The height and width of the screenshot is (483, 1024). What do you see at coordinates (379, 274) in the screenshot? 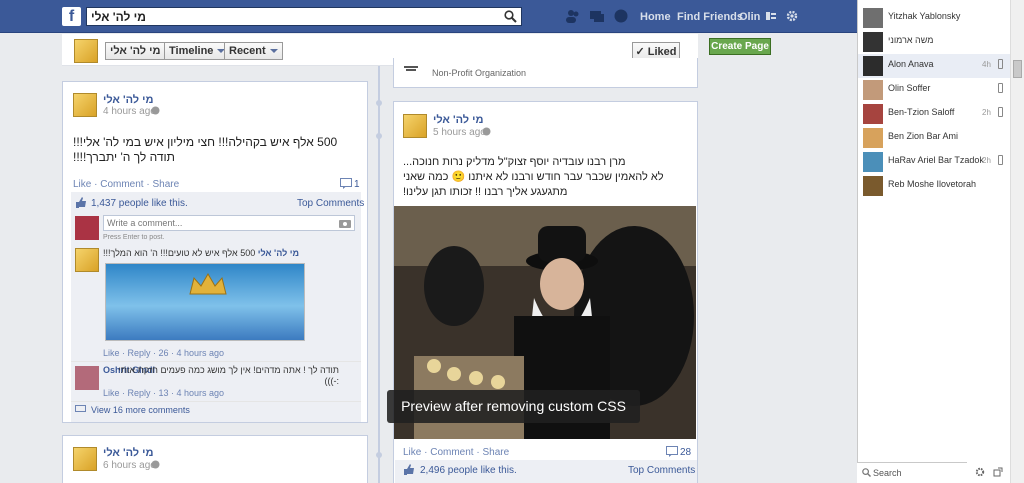
I see `timeline-spine` at bounding box center [379, 274].